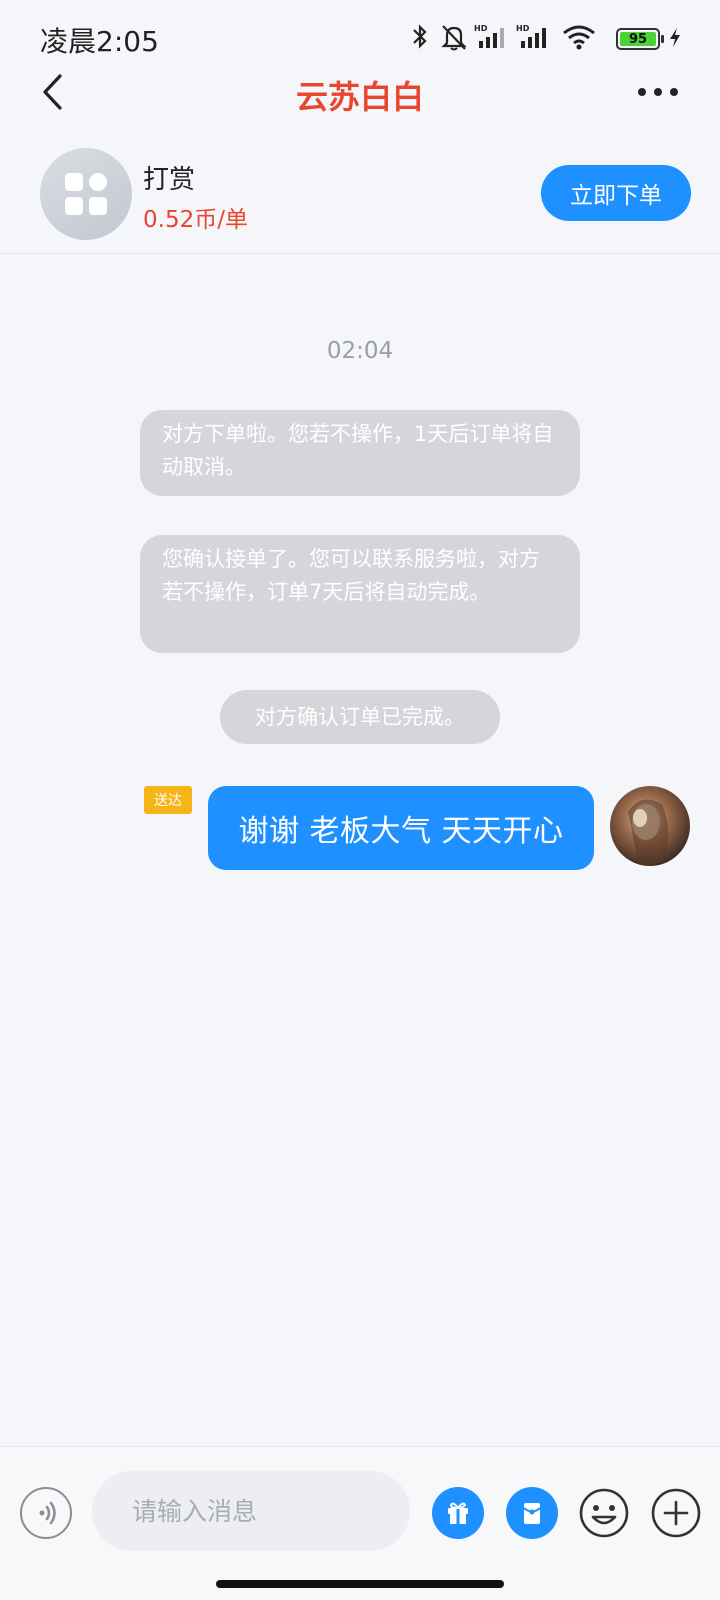 The width and height of the screenshot is (720, 1600). Describe the element at coordinates (168, 800) in the screenshot. I see `delivered-badge: 送达` at that location.